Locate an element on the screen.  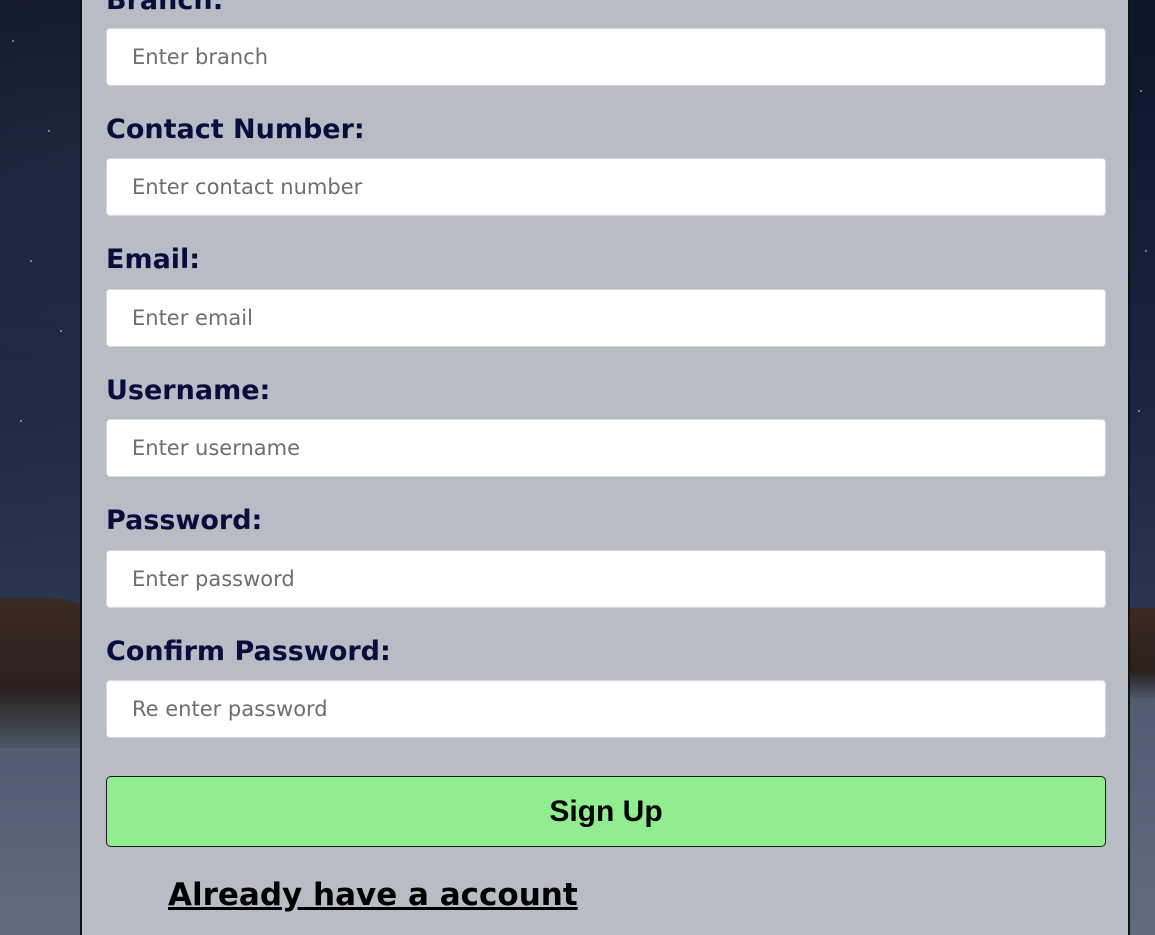
already-have-account-link: Already have a account is located at coordinates (373, 895).